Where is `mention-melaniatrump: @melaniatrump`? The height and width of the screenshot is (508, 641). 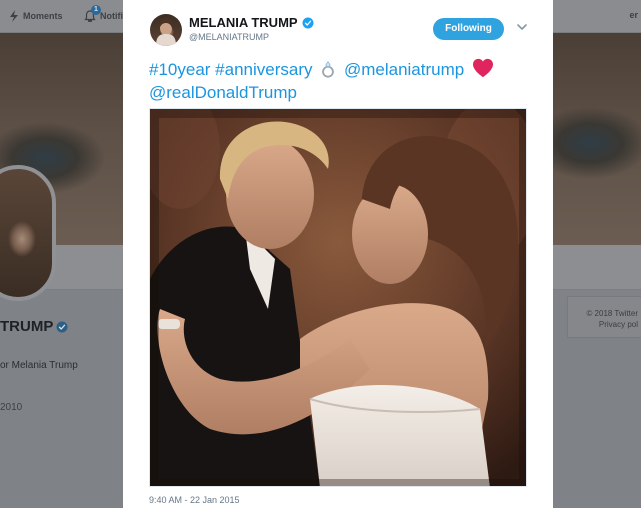 mention-melaniatrump: @melaniatrump is located at coordinates (404, 69).